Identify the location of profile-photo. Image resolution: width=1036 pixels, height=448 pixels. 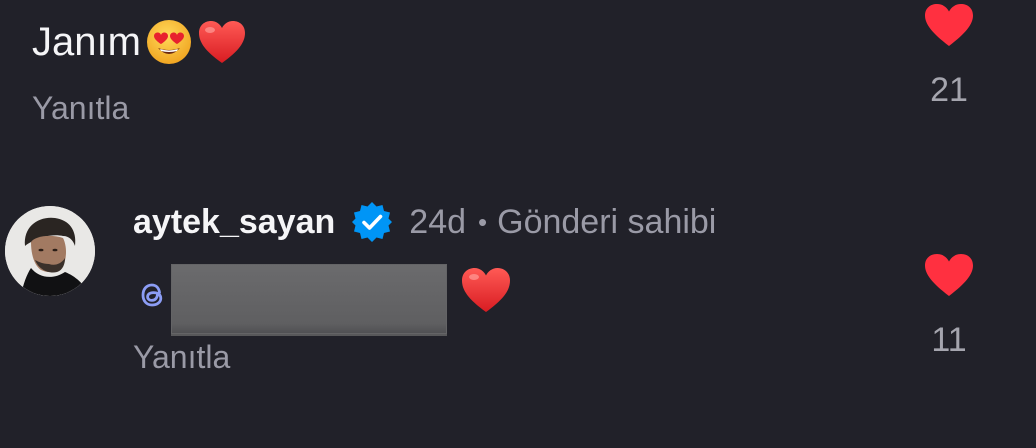
(50, 251).